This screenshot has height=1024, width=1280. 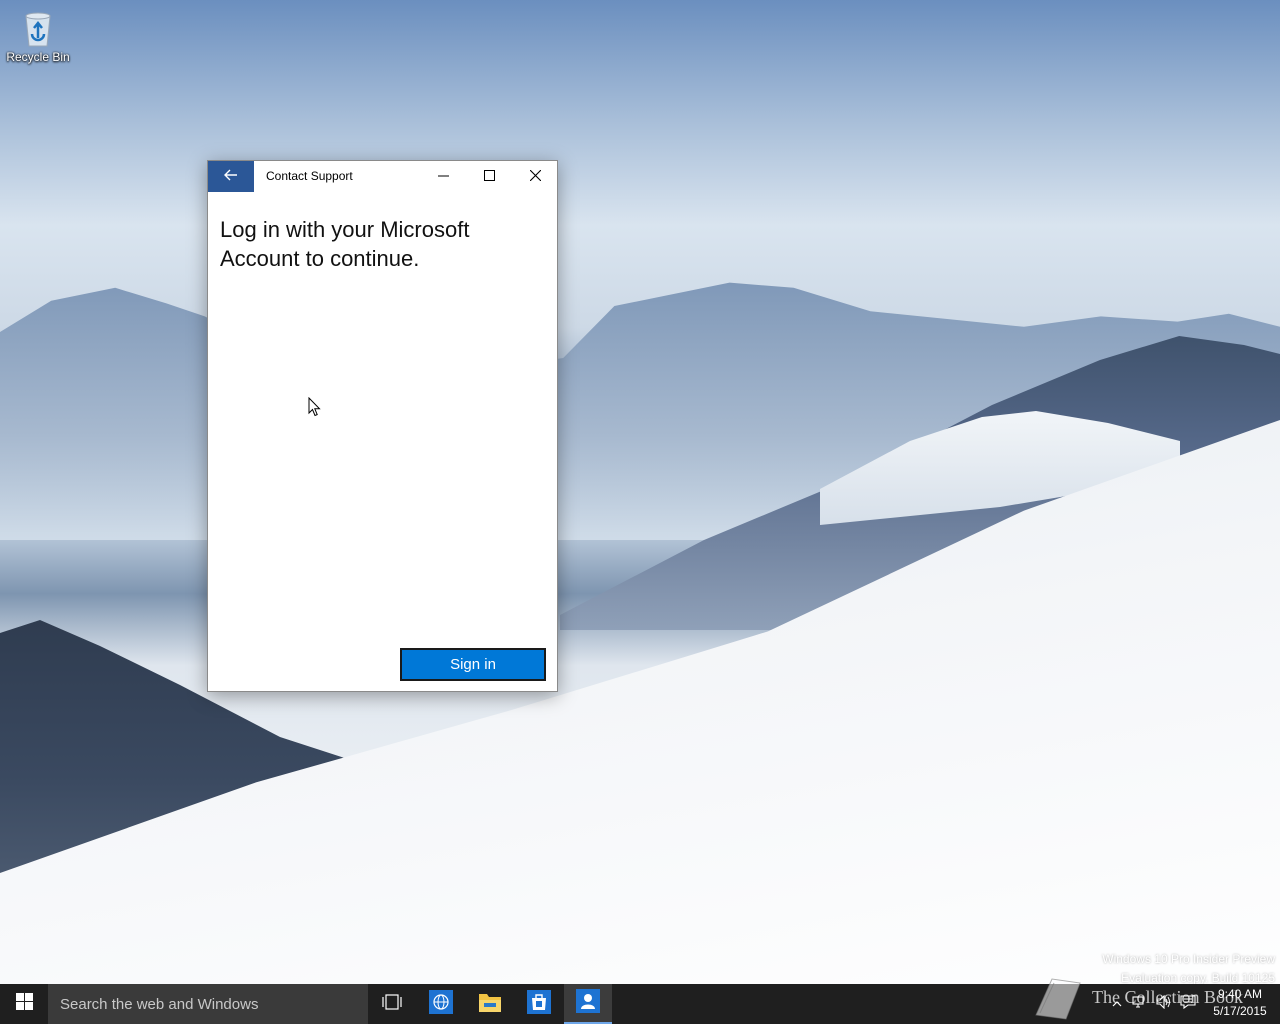 I want to click on sign-in-button: Sign in, so click(x=473, y=664).